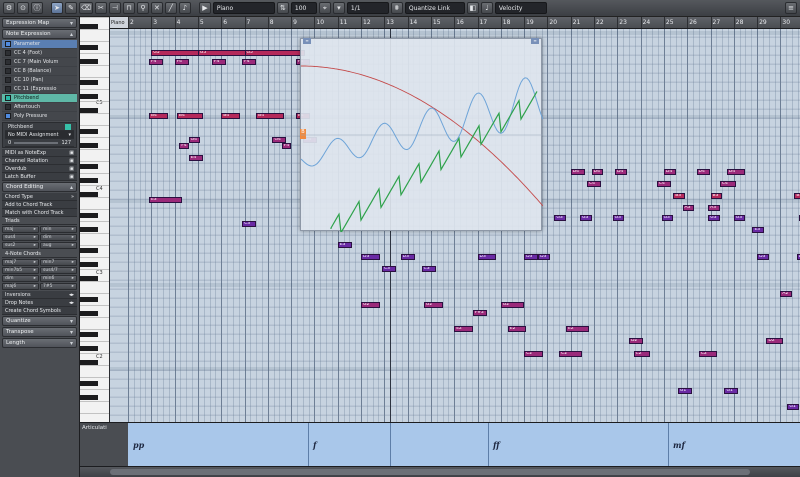  Describe the element at coordinates (486, 8) in the screenshot. I see `insert-velocity-icon: ♩` at that location.